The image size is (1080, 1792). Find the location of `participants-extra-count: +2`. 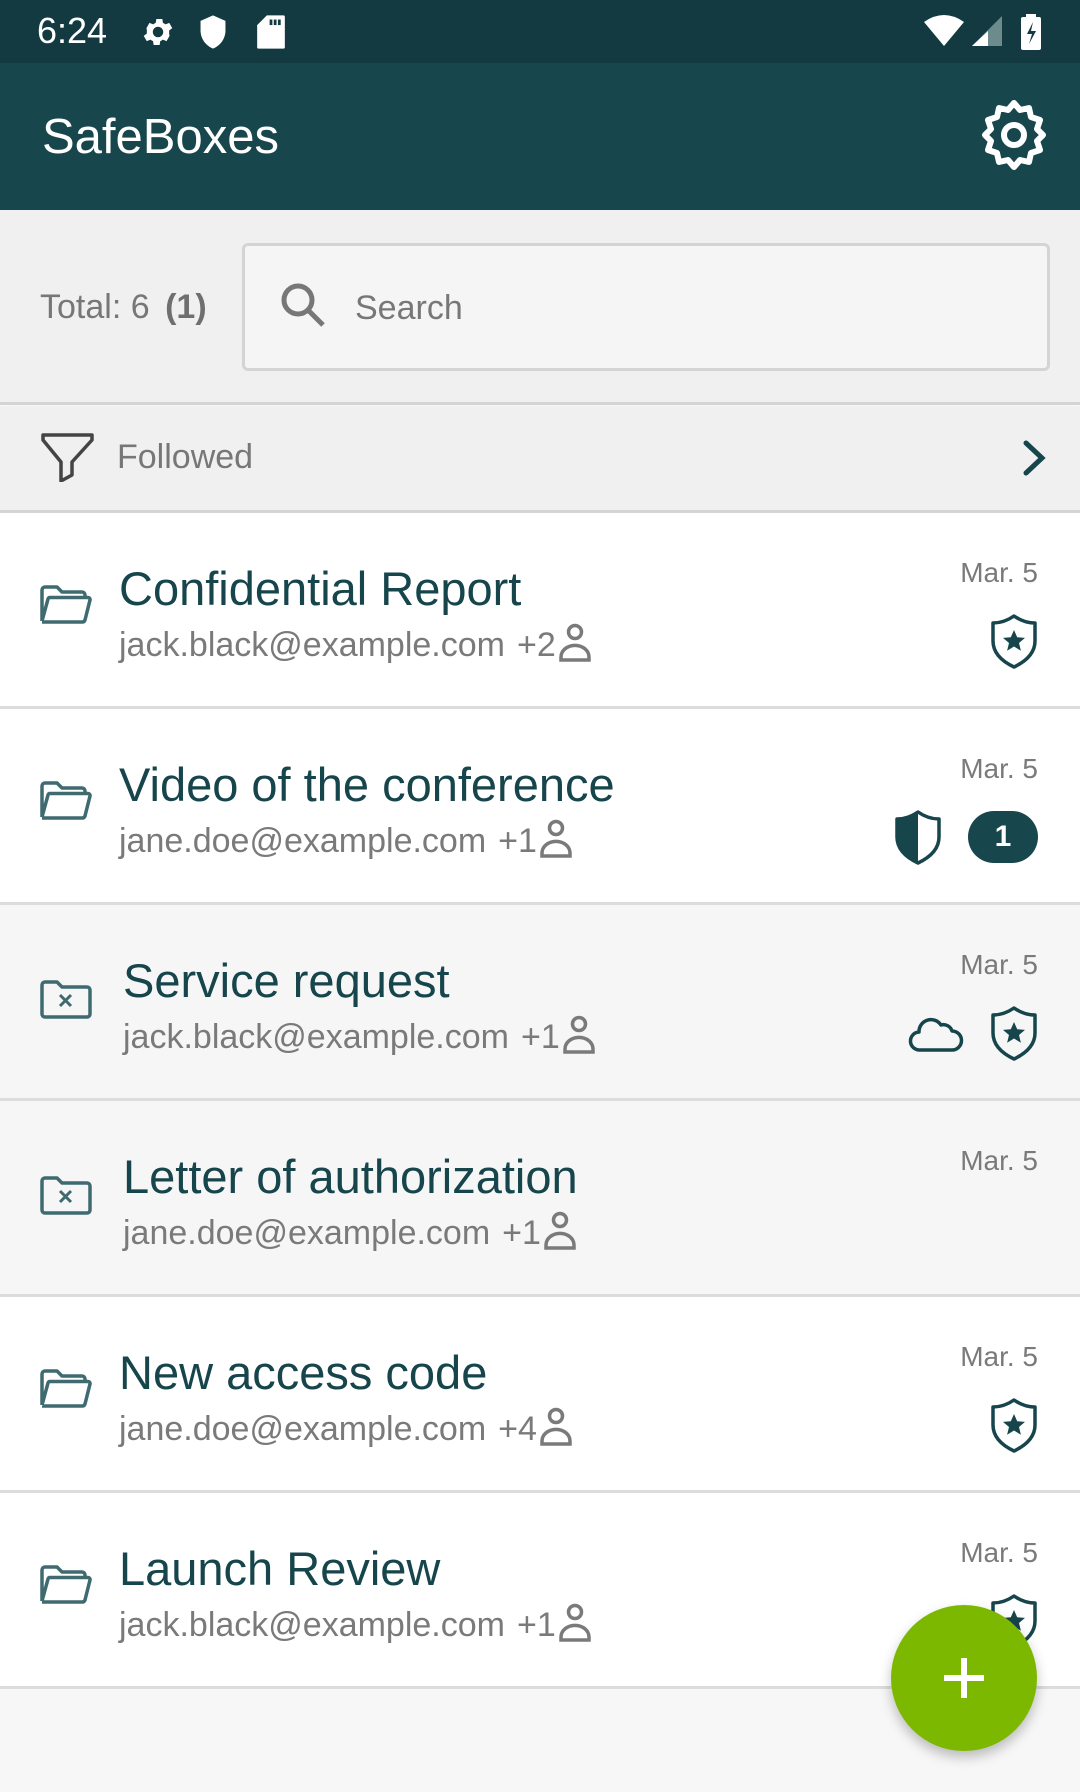

participants-extra-count: +2 is located at coordinates (536, 645).